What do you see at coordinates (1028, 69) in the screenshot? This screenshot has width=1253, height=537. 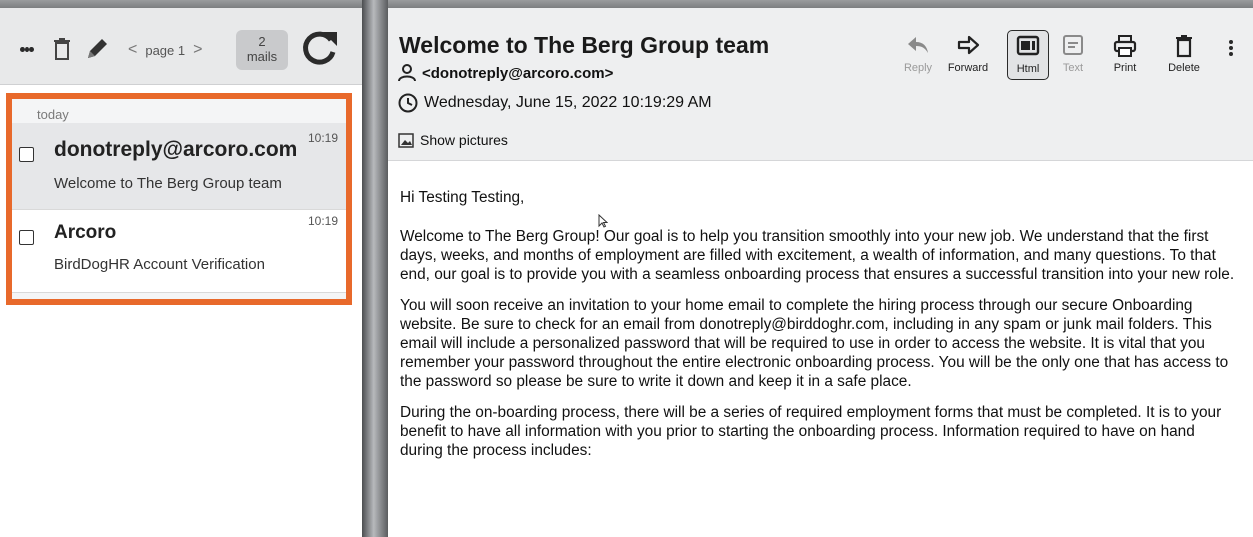 I see `html-label: Html` at bounding box center [1028, 69].